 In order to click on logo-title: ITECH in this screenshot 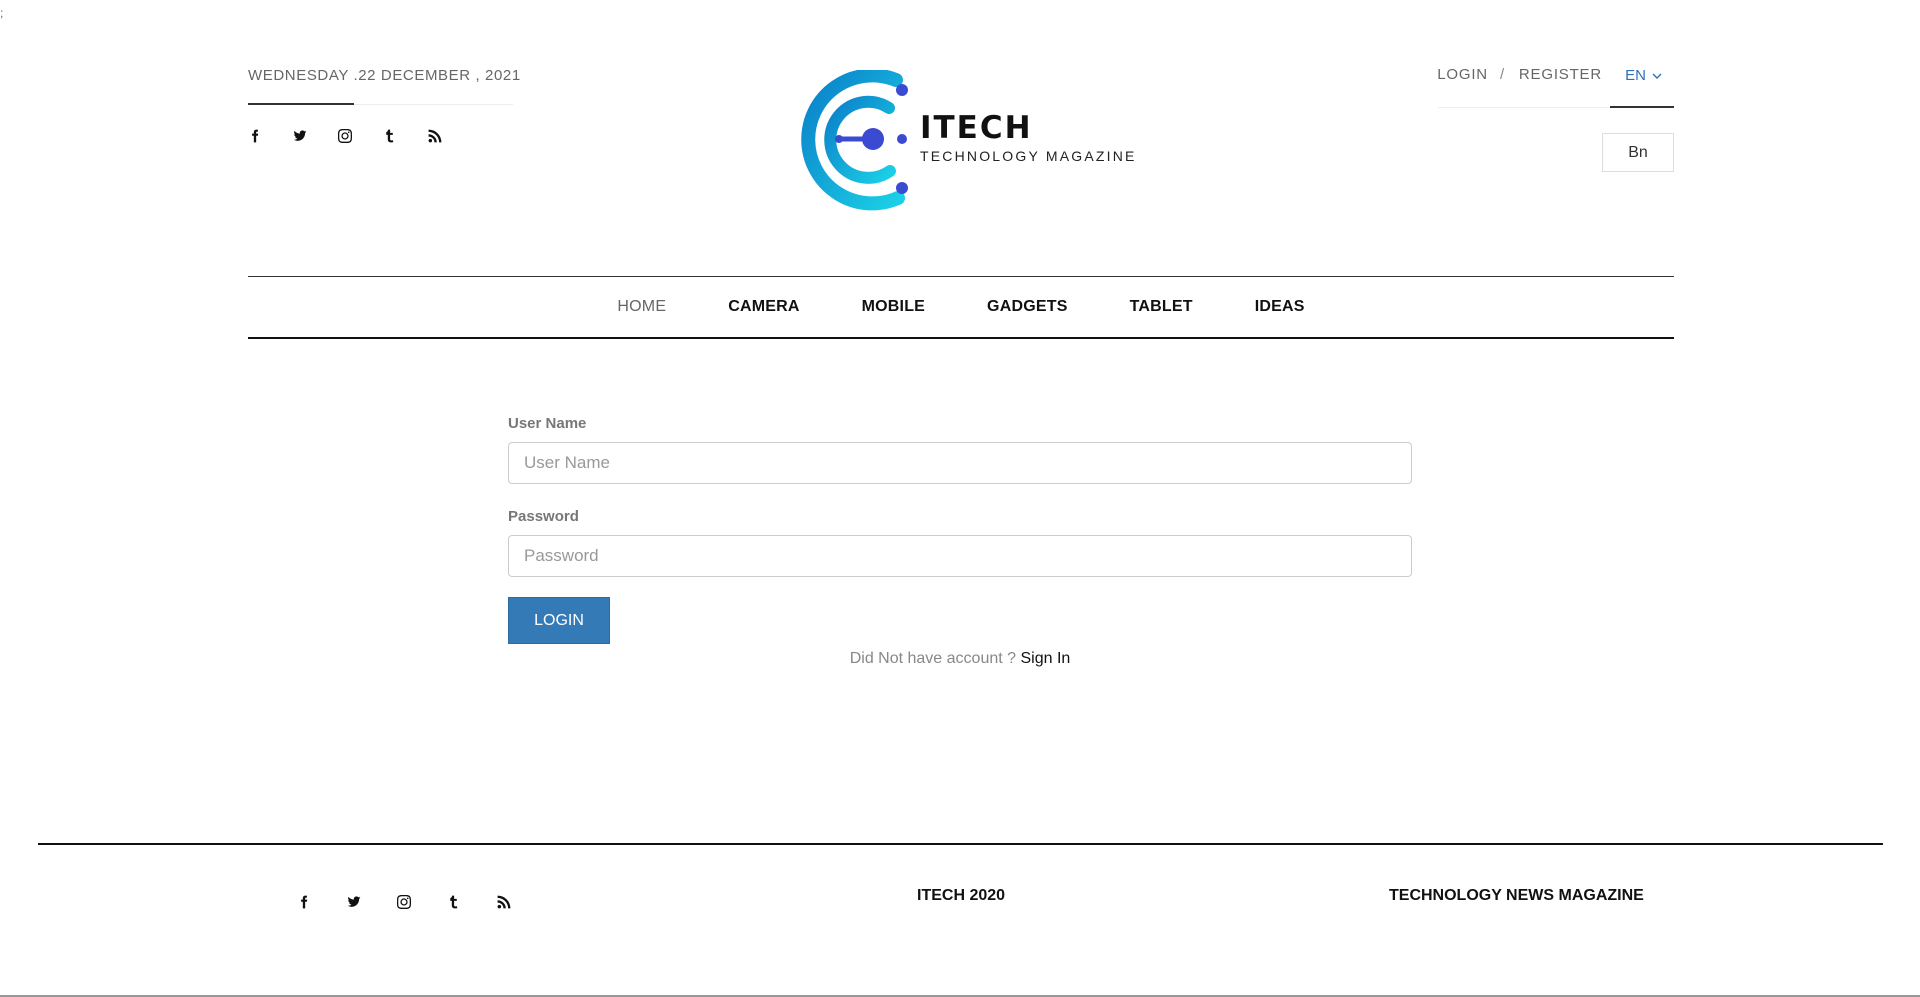, I will do `click(976, 128)`.